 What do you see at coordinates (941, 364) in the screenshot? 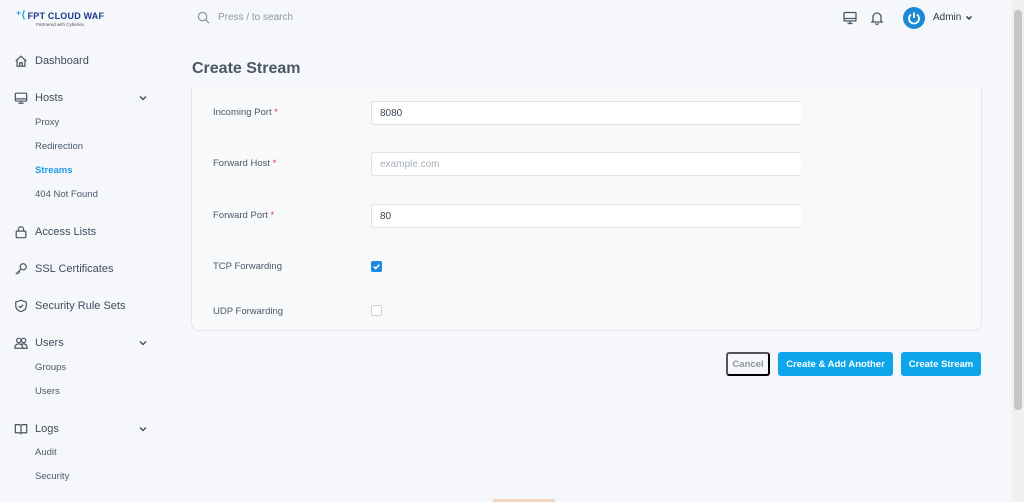
I see `create-stream-button: Create Stream` at bounding box center [941, 364].